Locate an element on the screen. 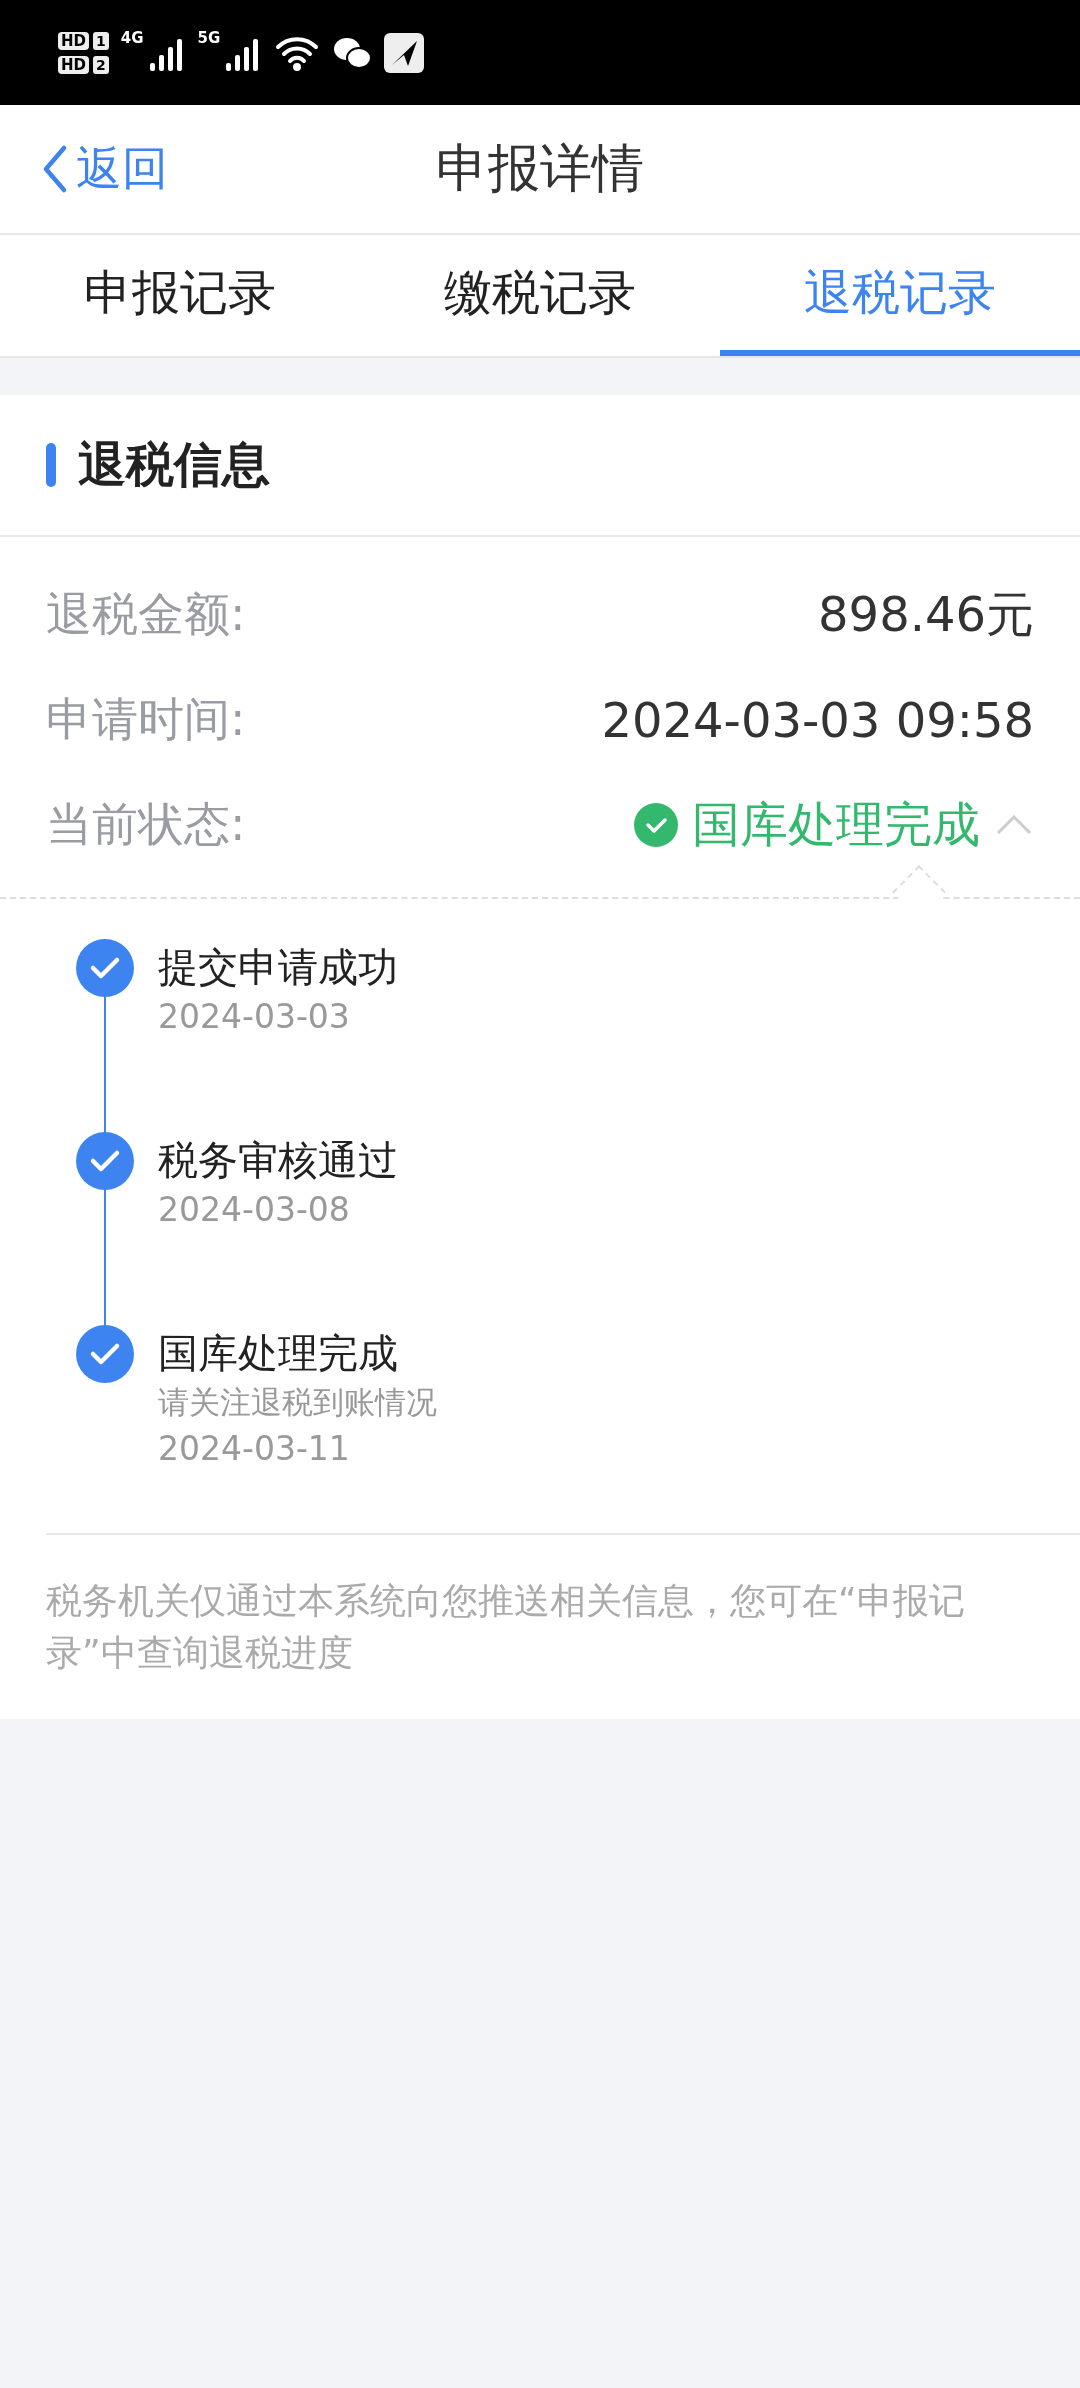 The width and height of the screenshot is (1080, 2388). field-label: 申请时间: is located at coordinates (146, 719).